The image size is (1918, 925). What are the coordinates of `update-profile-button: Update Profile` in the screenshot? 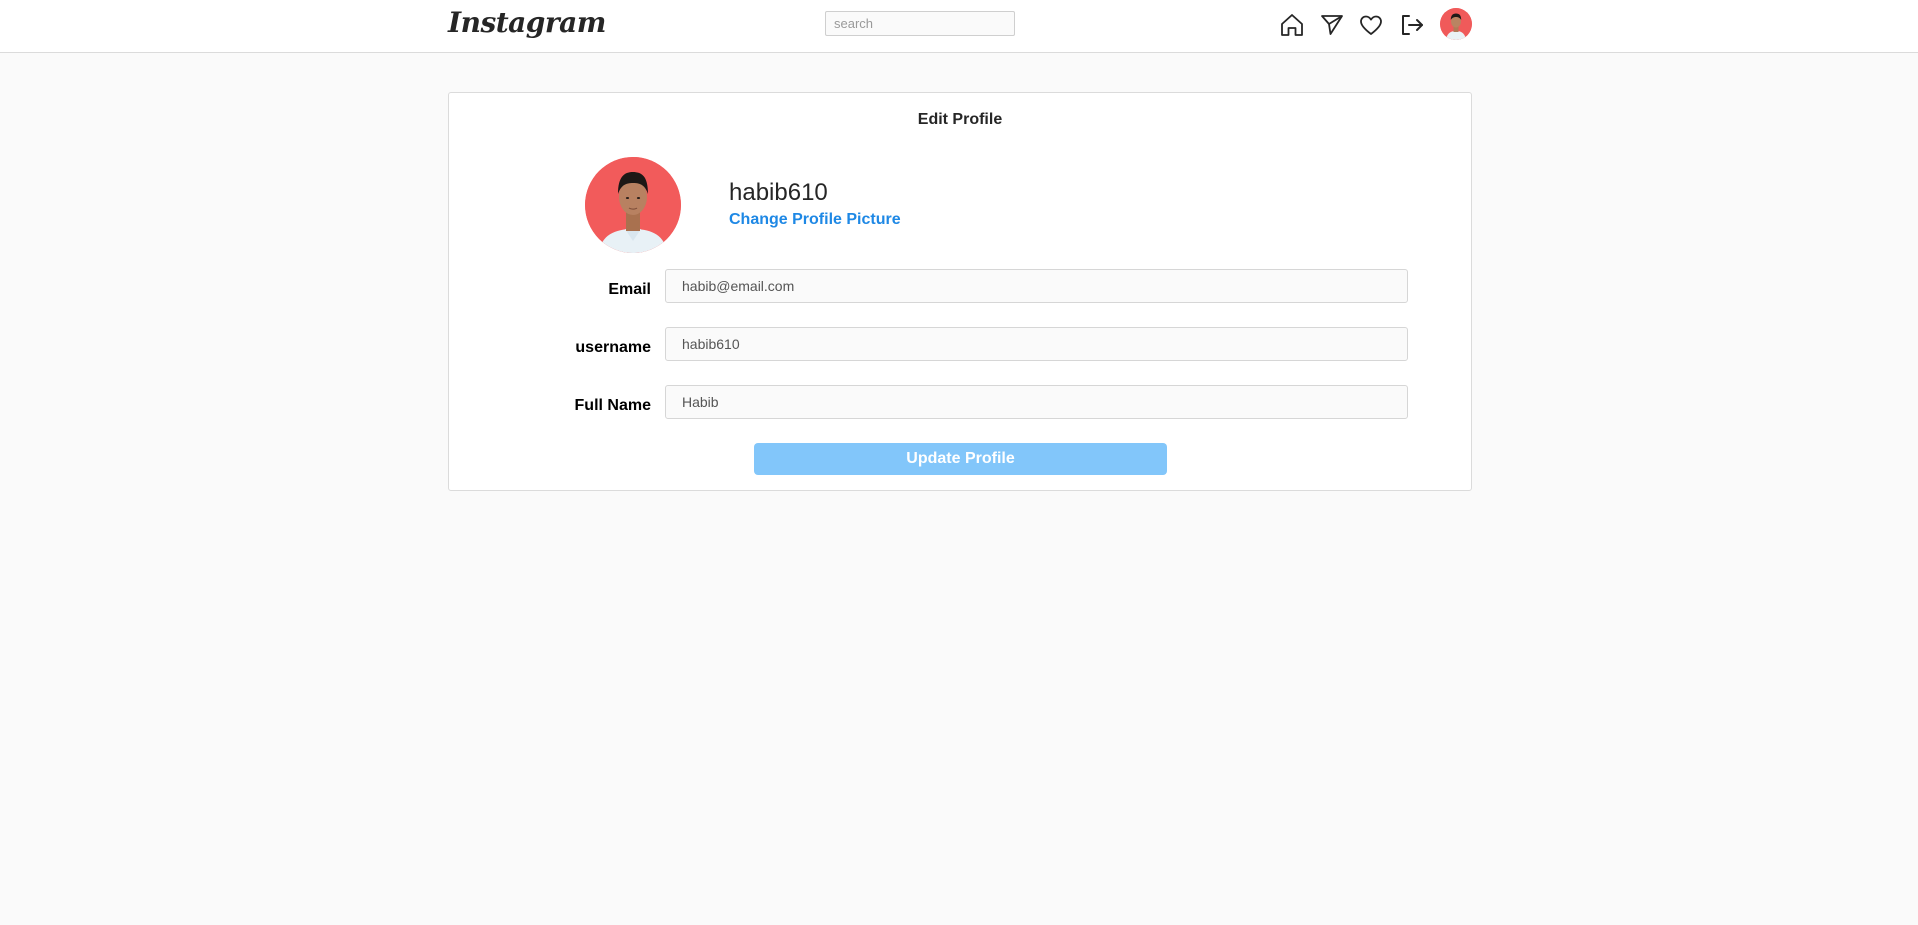 It's located at (960, 459).